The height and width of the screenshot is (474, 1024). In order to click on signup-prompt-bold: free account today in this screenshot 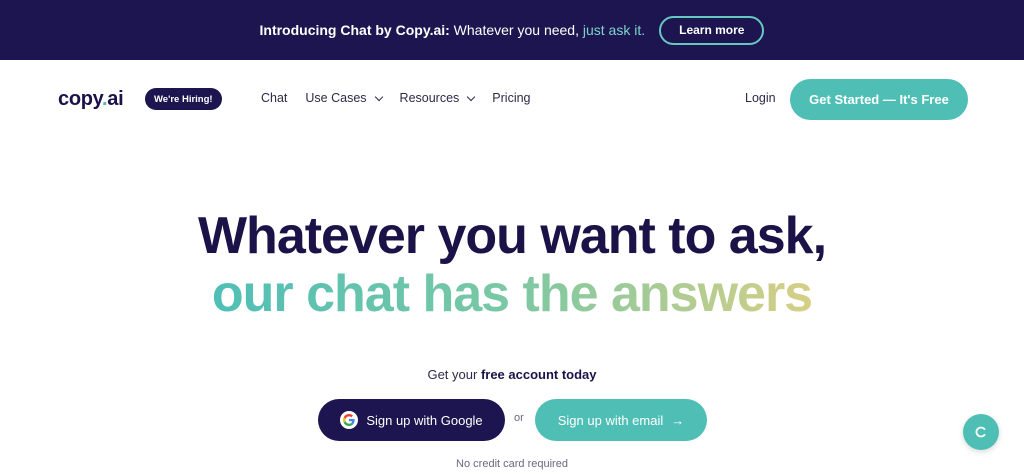, I will do `click(538, 374)`.